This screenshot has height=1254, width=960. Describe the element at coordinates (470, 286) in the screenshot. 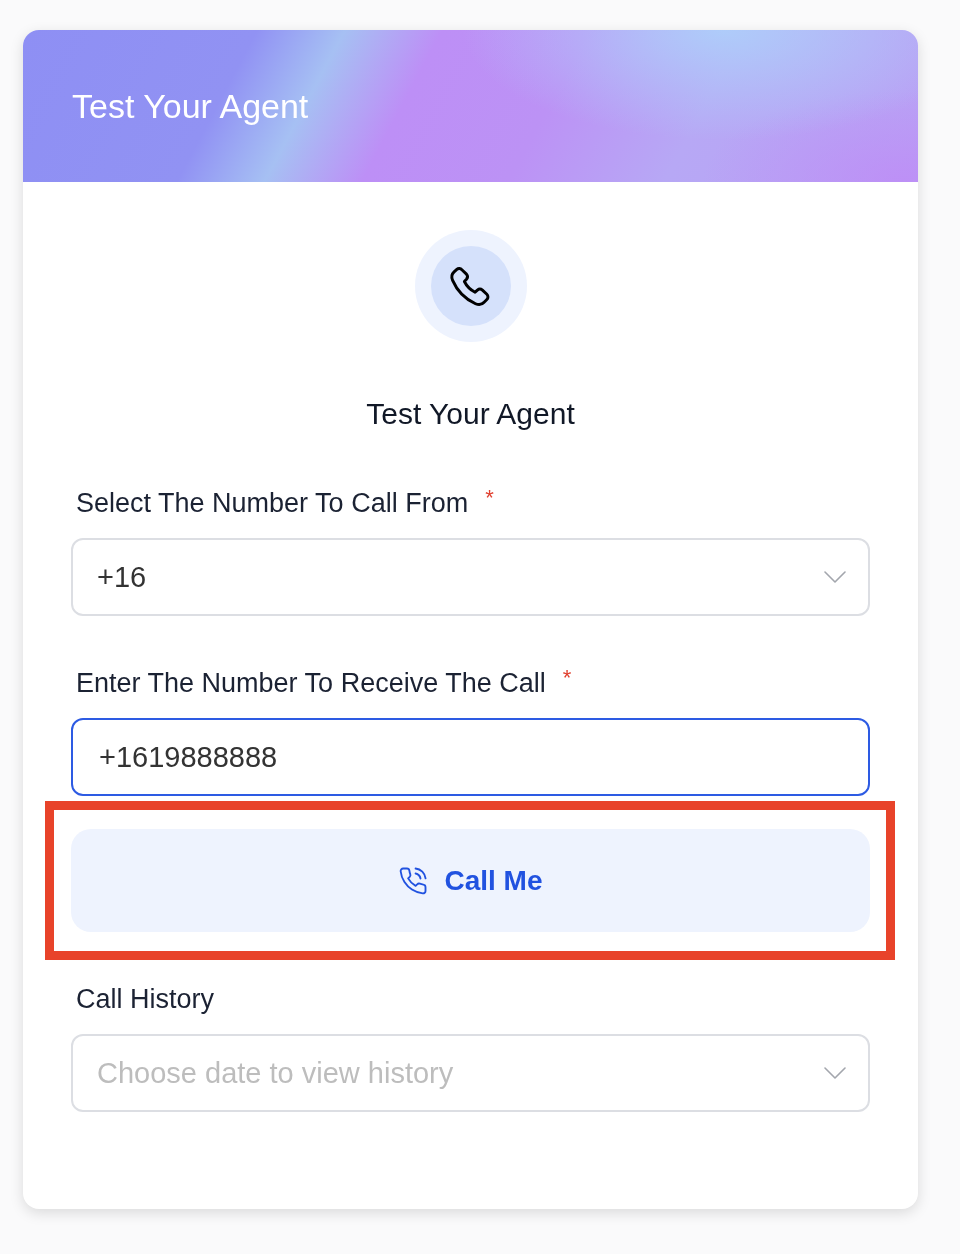

I see `phone-icon` at that location.